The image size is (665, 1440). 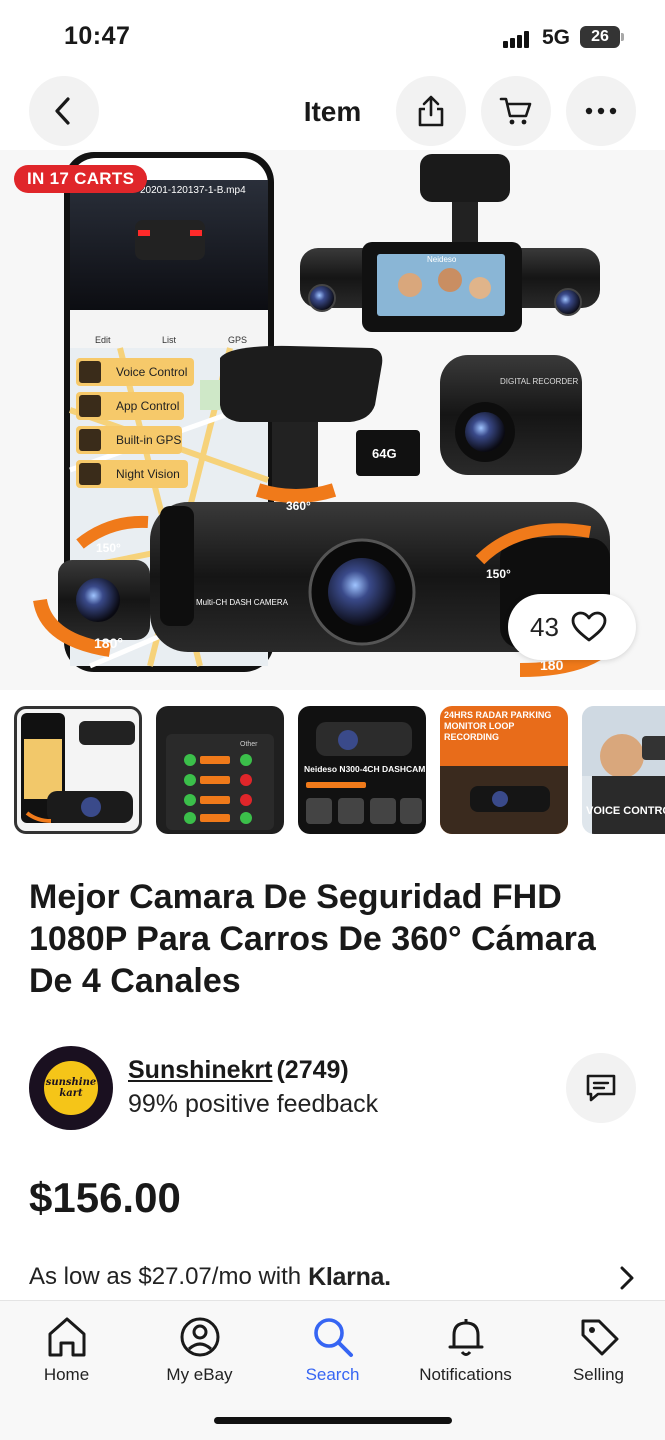 I want to click on back-button, so click(x=64, y=111).